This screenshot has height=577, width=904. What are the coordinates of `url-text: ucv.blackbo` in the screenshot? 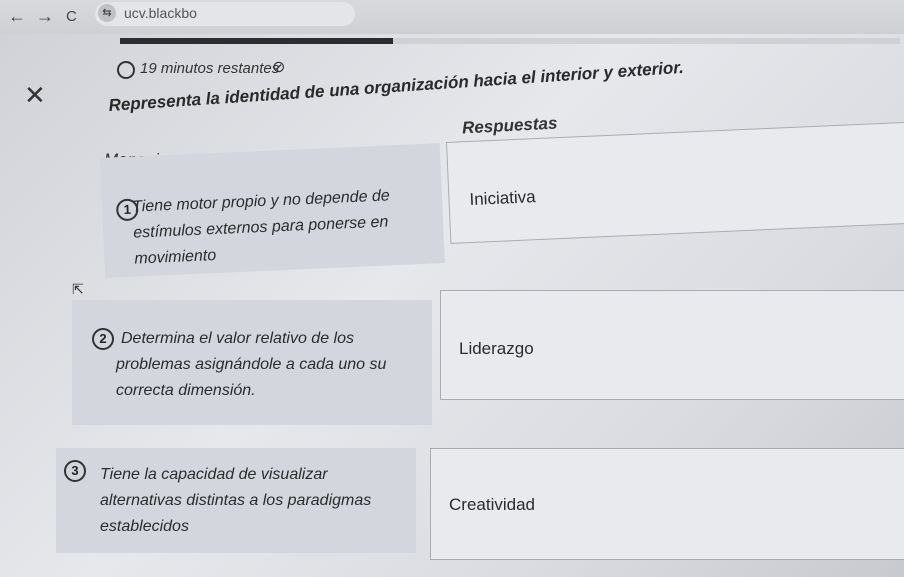 It's located at (160, 13).